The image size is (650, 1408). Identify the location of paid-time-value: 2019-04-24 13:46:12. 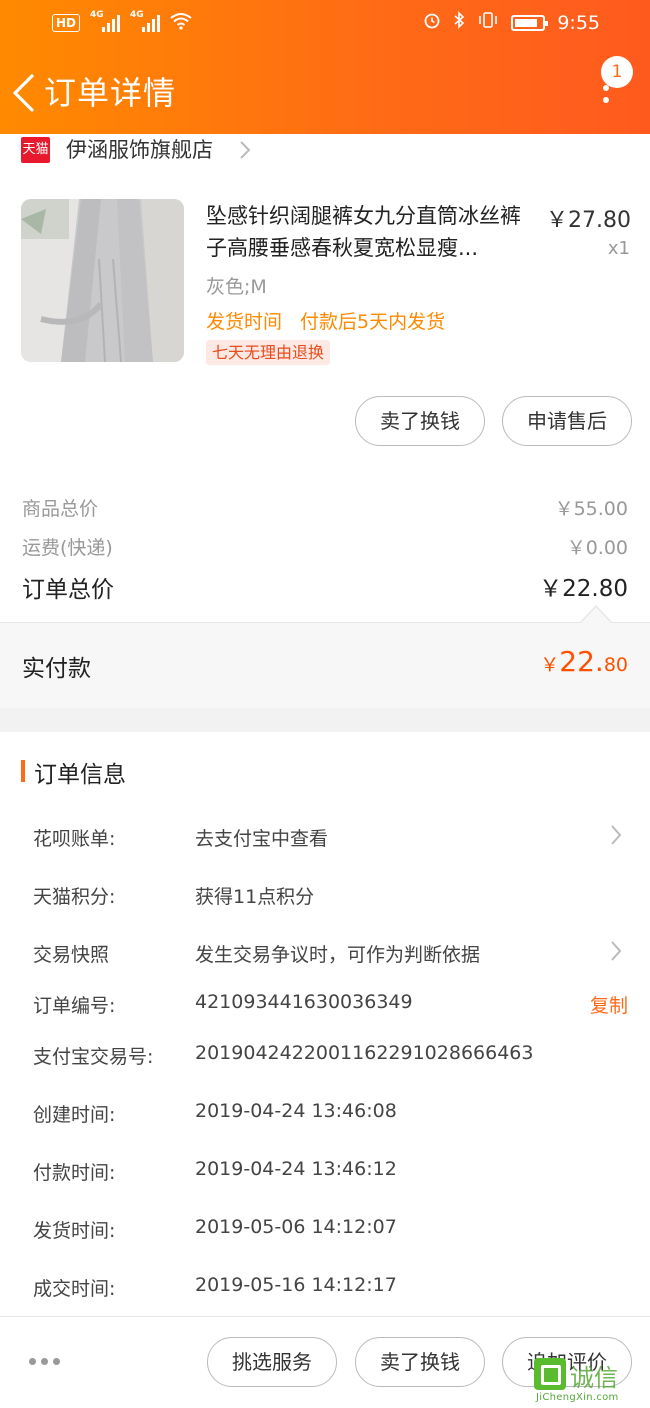
(296, 1169).